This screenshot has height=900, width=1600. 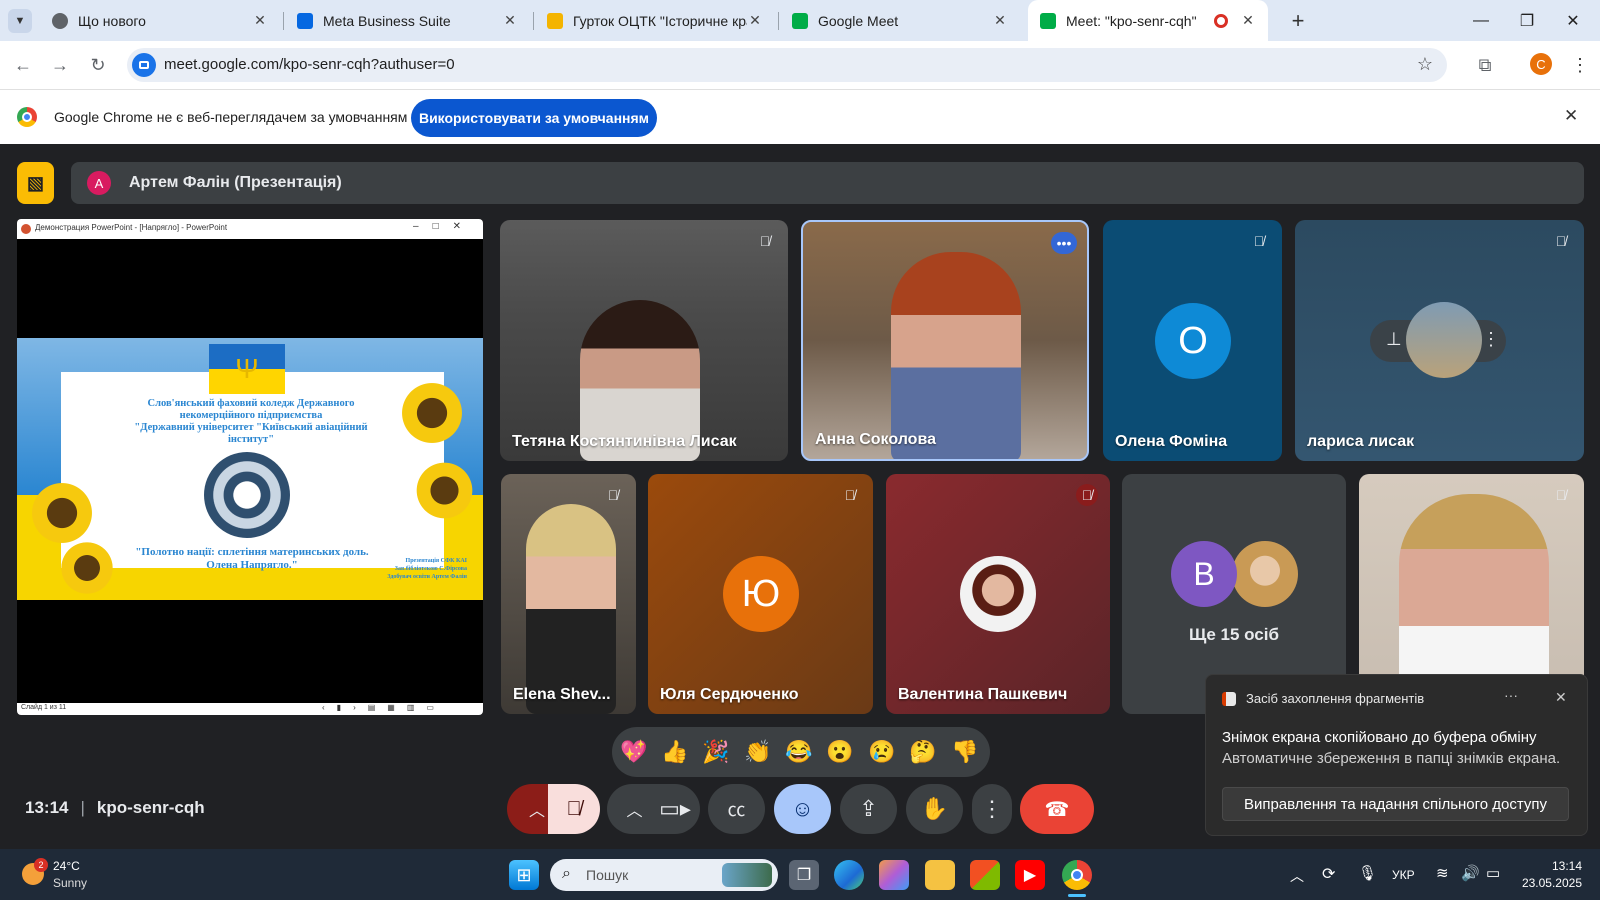 I want to click on slide-line: Слов'янський фаховий коледж Державного, so click(x=251, y=403).